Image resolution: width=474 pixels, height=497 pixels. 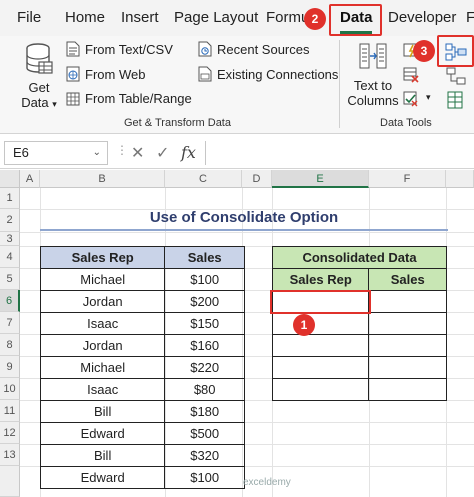 I want to click on remove-duplicates-button, so click(x=411, y=75).